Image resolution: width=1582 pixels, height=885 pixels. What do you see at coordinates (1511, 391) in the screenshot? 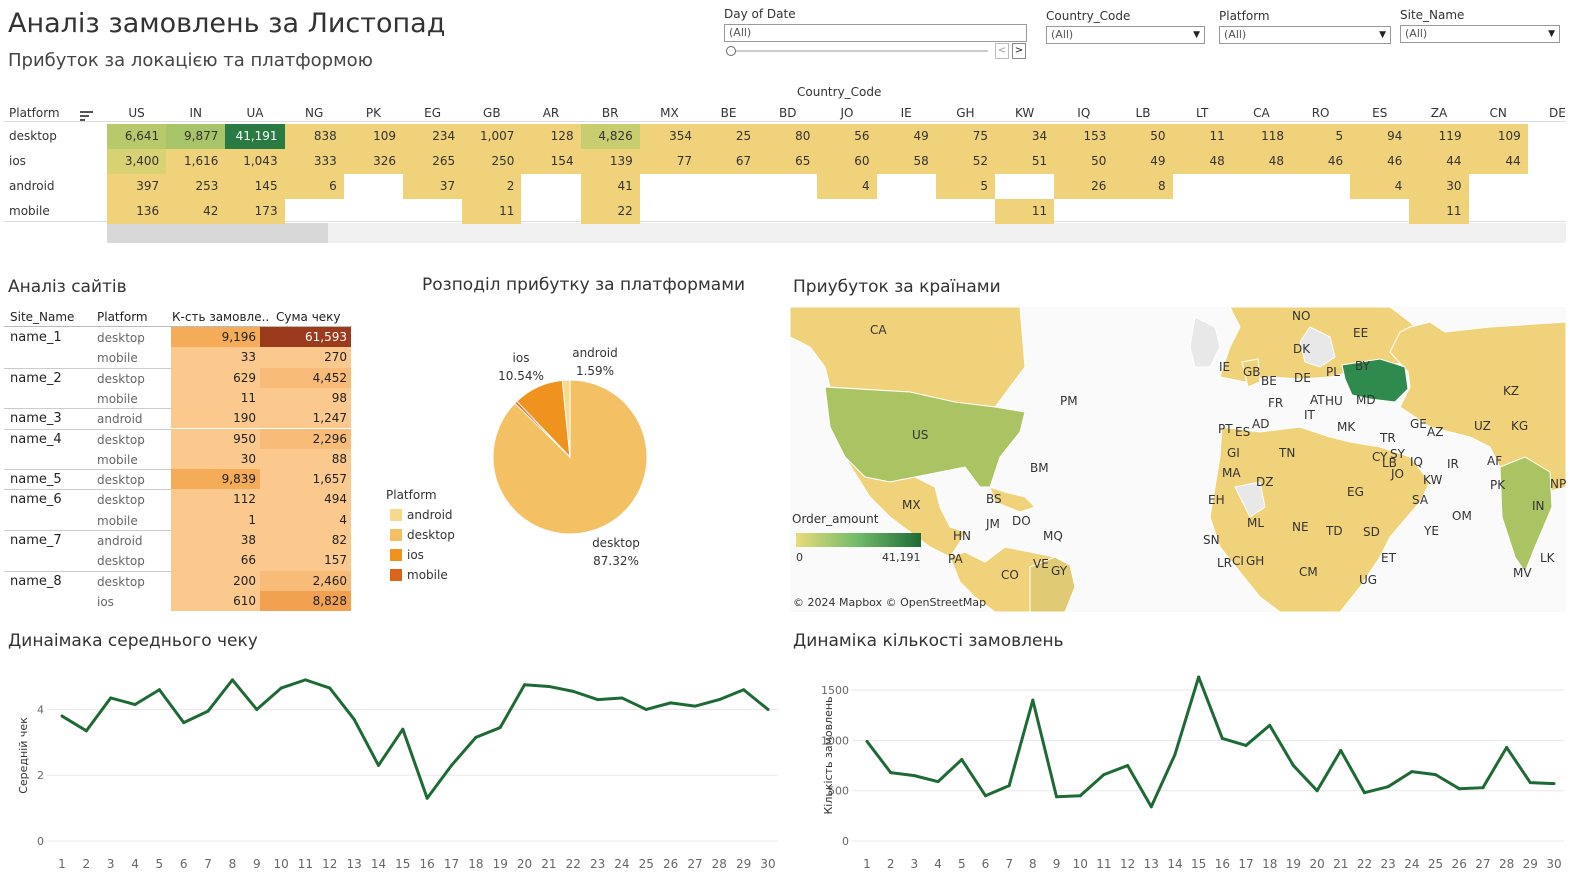
I see `map-country-label: KZ` at bounding box center [1511, 391].